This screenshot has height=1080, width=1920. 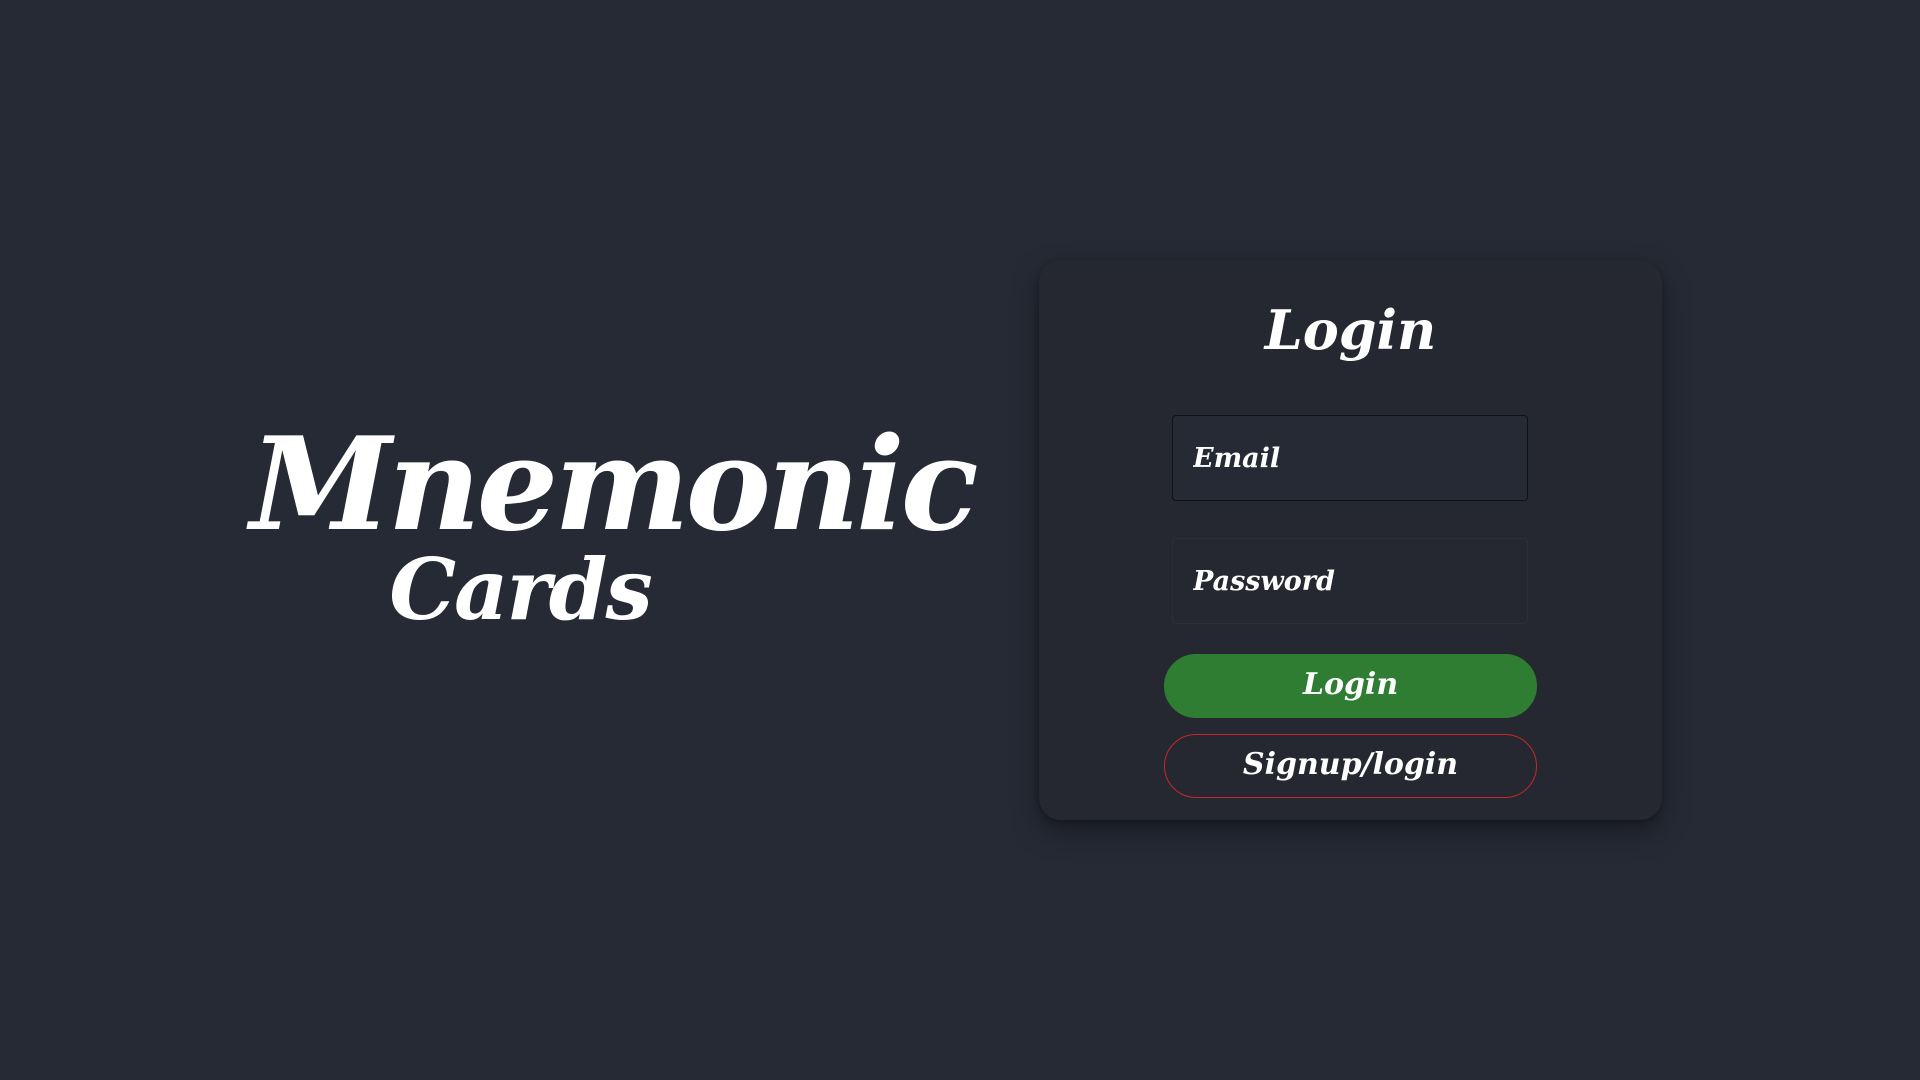 What do you see at coordinates (614, 485) in the screenshot?
I see `brand-title: Mnemonic` at bounding box center [614, 485].